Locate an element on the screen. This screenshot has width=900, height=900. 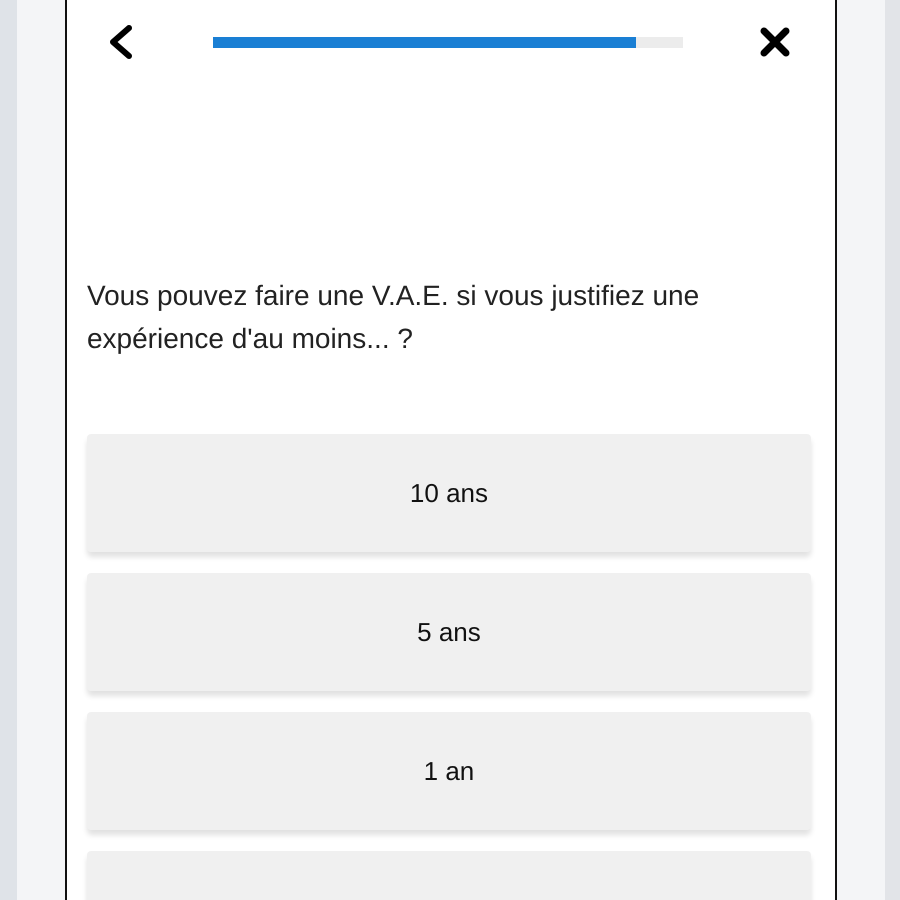
answer-button: 1 an is located at coordinates (448, 771).